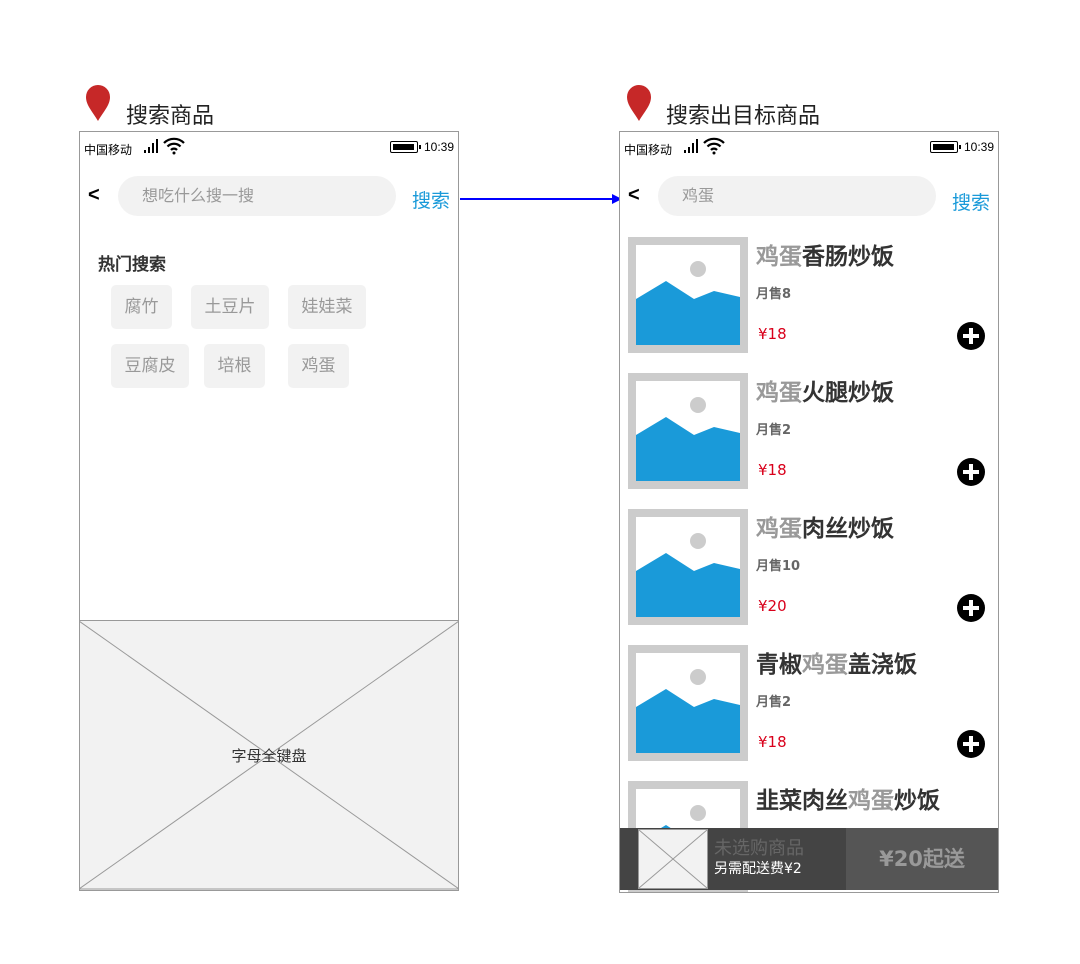 This screenshot has height=964, width=1080. What do you see at coordinates (132, 265) in the screenshot?
I see `hot-search-title: 热门搜索` at bounding box center [132, 265].